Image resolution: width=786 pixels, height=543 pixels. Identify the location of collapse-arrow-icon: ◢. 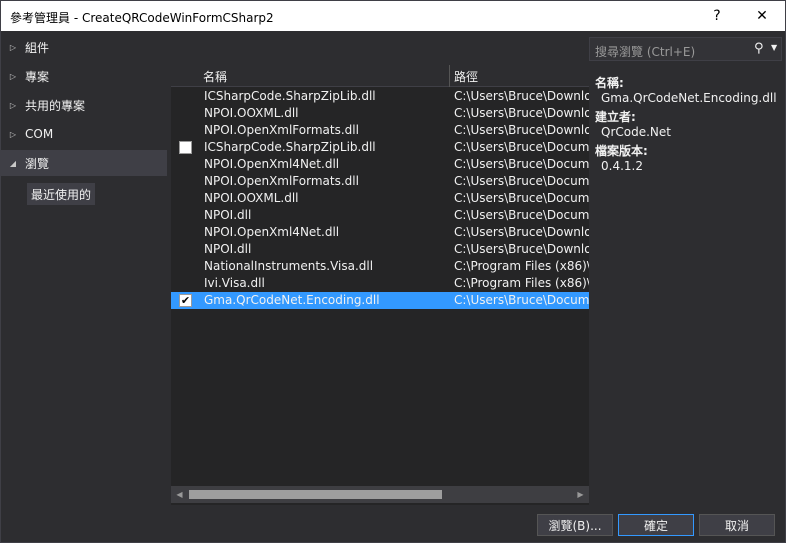
(13, 163).